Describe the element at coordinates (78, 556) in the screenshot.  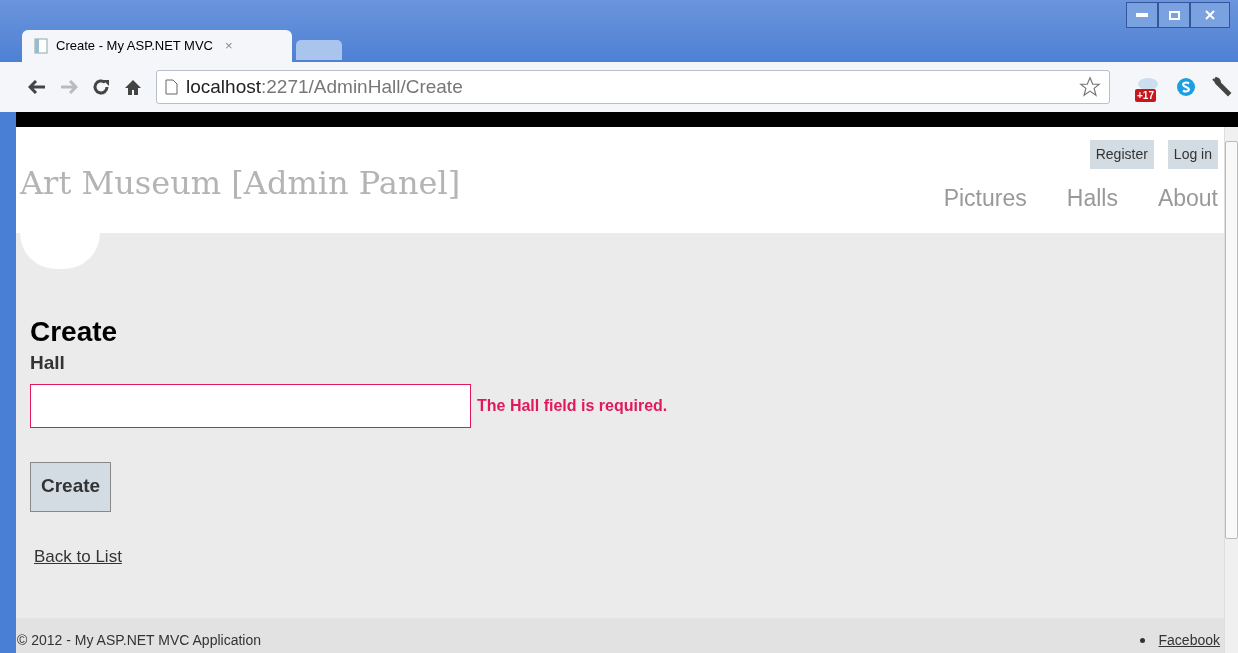
I see `back-link: Back to List` at that location.